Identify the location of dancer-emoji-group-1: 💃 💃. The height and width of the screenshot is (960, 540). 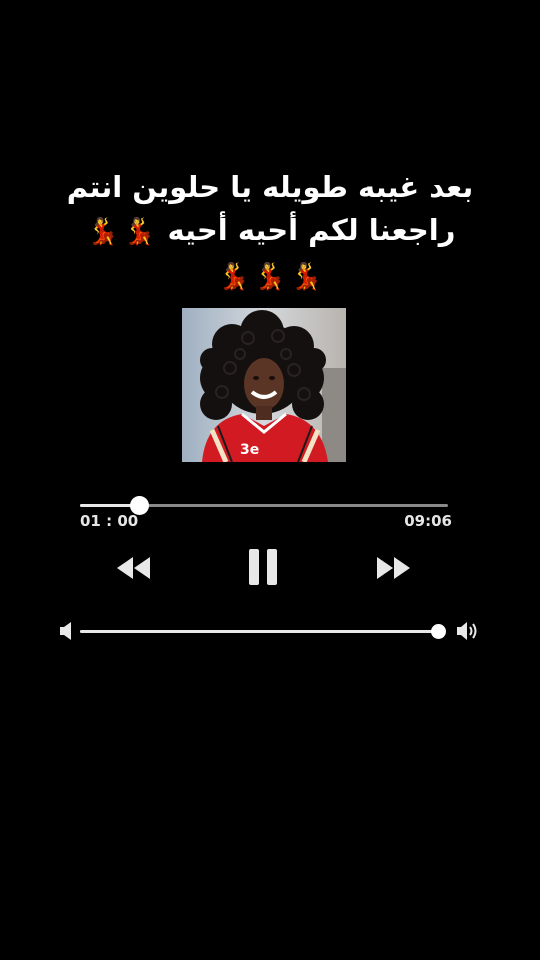
(121, 231).